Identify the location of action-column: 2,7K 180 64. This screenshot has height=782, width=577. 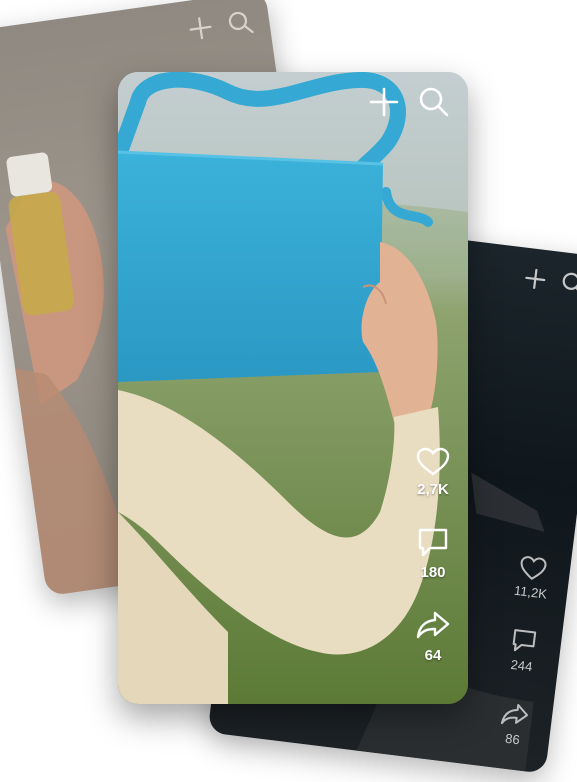
(433, 566).